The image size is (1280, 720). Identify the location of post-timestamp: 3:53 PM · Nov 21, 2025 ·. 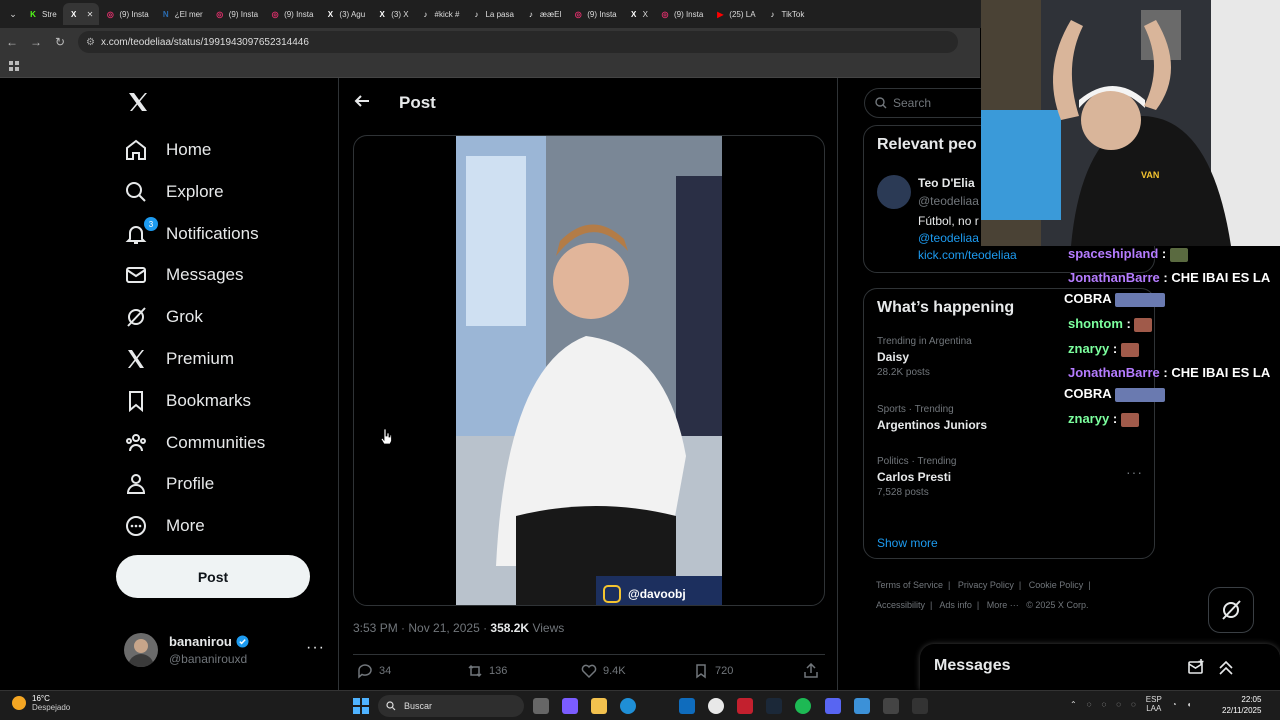
(421, 628).